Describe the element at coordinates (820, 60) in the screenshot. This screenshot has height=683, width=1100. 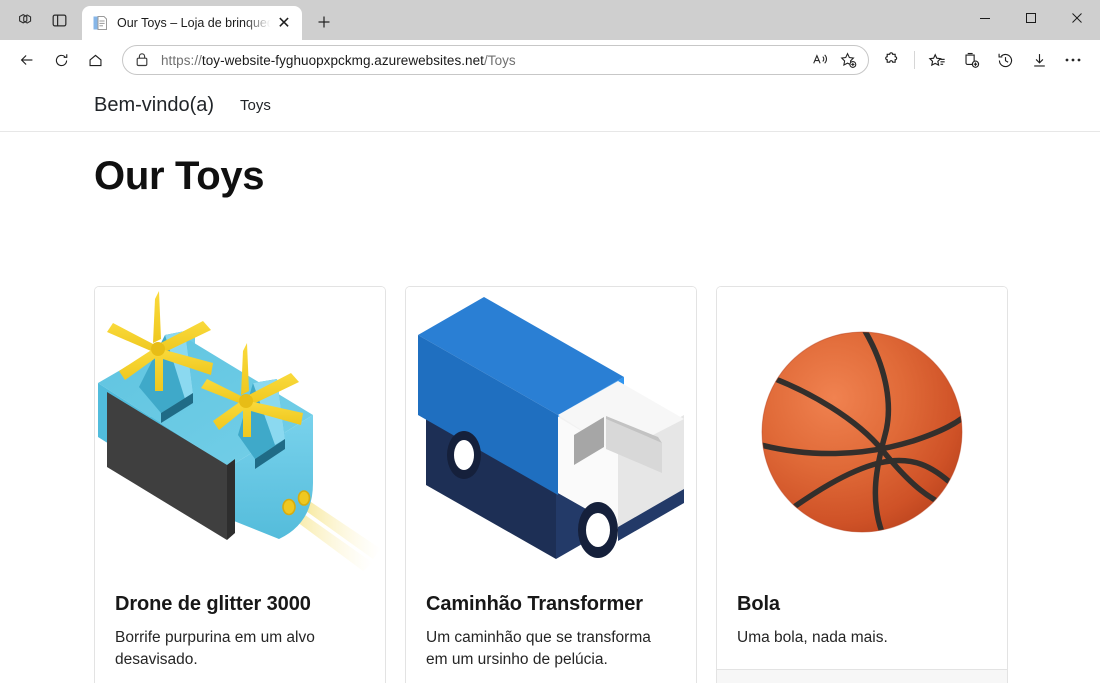
I see `read-aloud-icon` at that location.